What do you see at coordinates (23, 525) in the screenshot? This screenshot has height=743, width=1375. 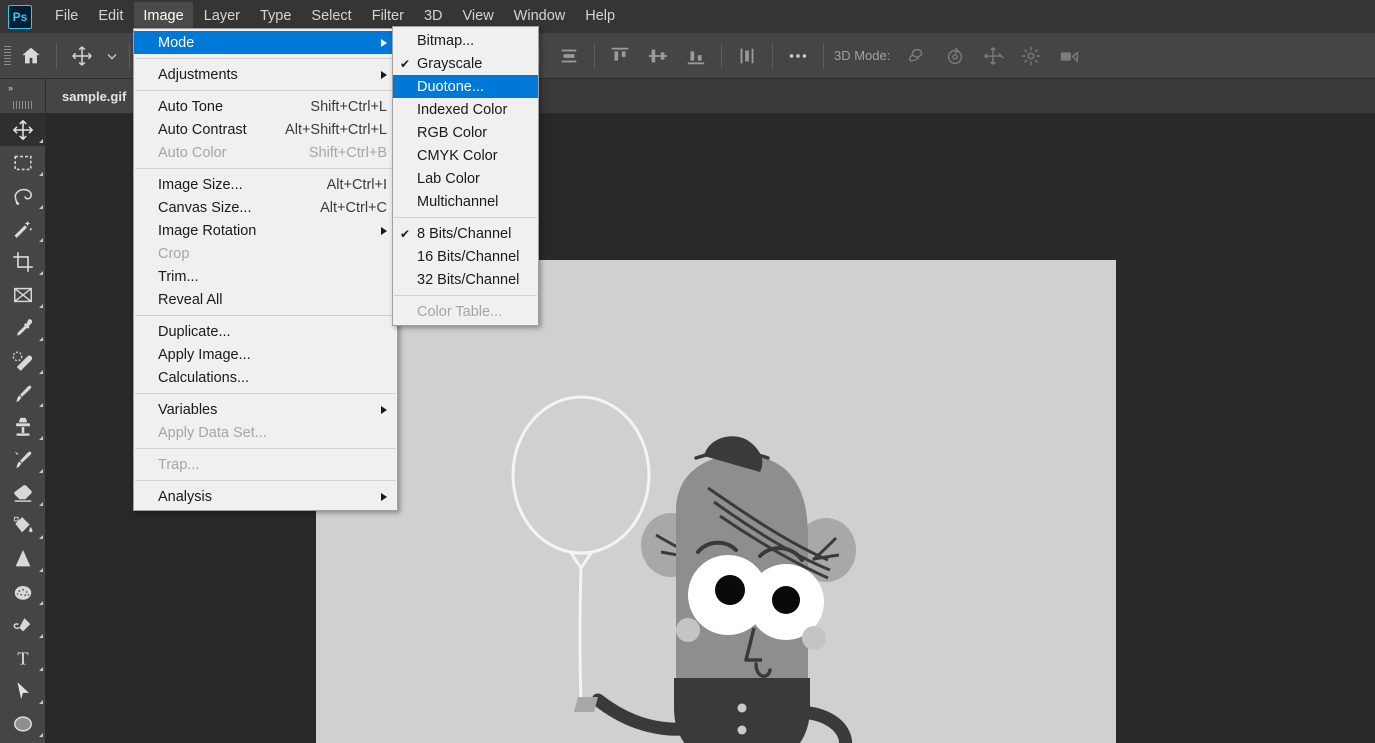 I see `paint-bucket-tool-icon` at bounding box center [23, 525].